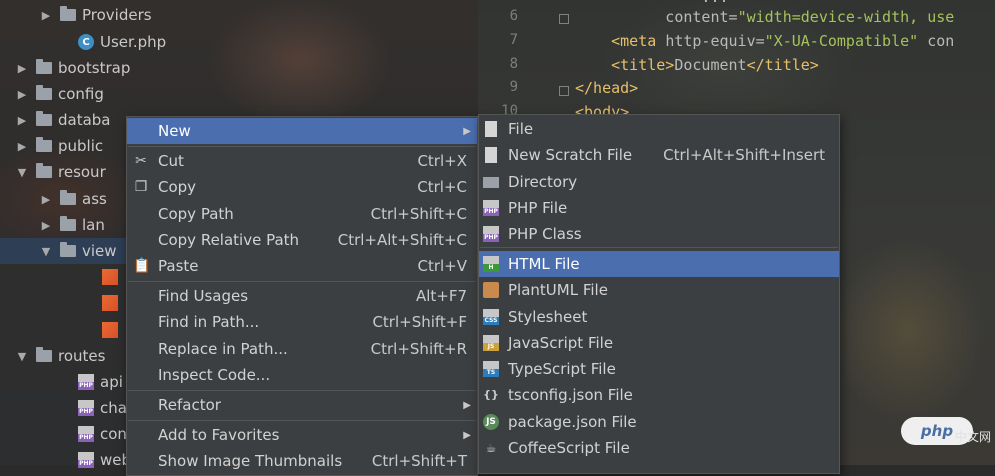 Image resolution: width=995 pixels, height=476 pixels. I want to click on tree-item: ▶ bootstrap, so click(239, 68).